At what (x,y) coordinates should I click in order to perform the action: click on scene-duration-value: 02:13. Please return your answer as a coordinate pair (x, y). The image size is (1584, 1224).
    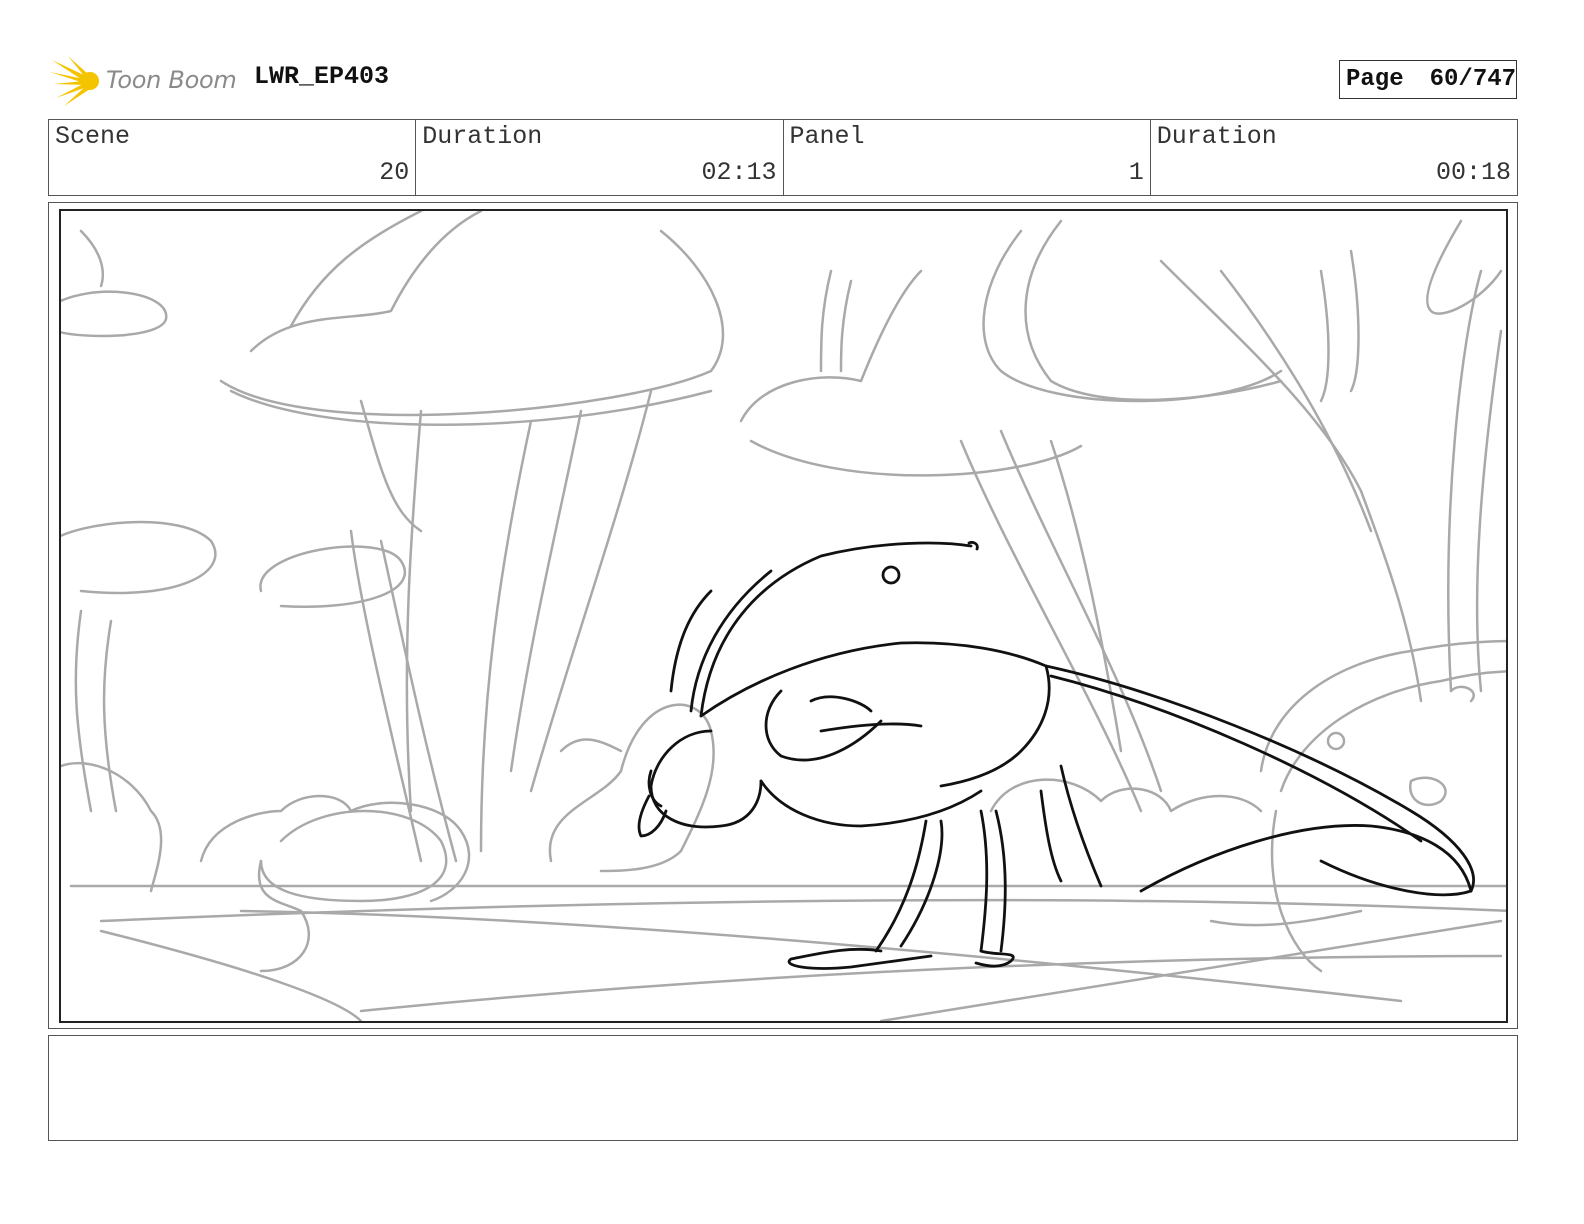
    Looking at the image, I should click on (739, 172).